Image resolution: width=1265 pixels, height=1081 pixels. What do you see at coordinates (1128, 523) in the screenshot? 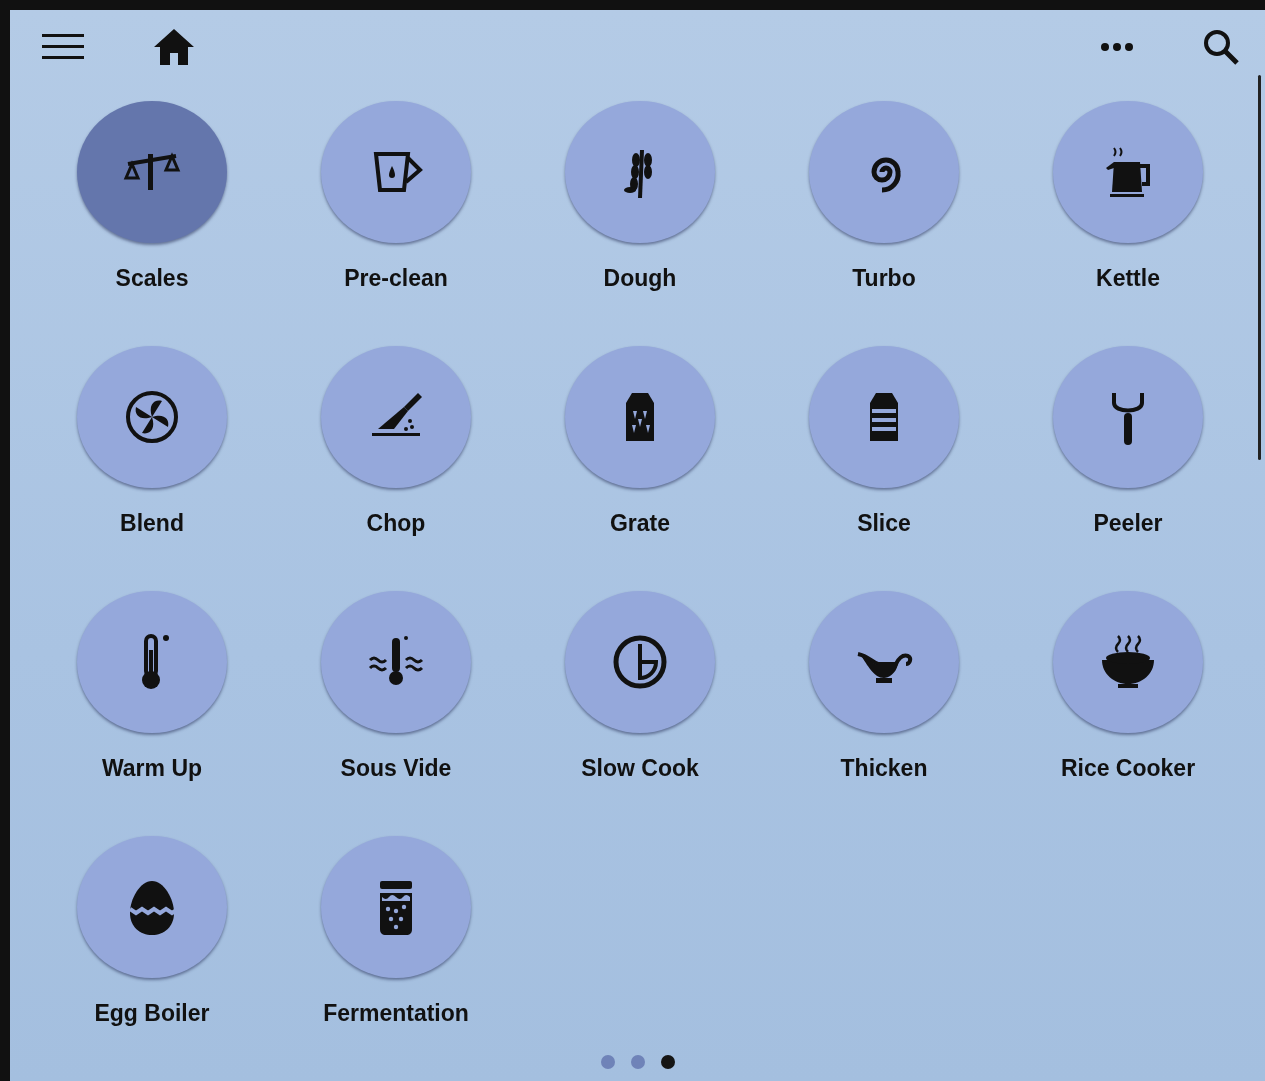
I see `mode-label: Peeler` at bounding box center [1128, 523].